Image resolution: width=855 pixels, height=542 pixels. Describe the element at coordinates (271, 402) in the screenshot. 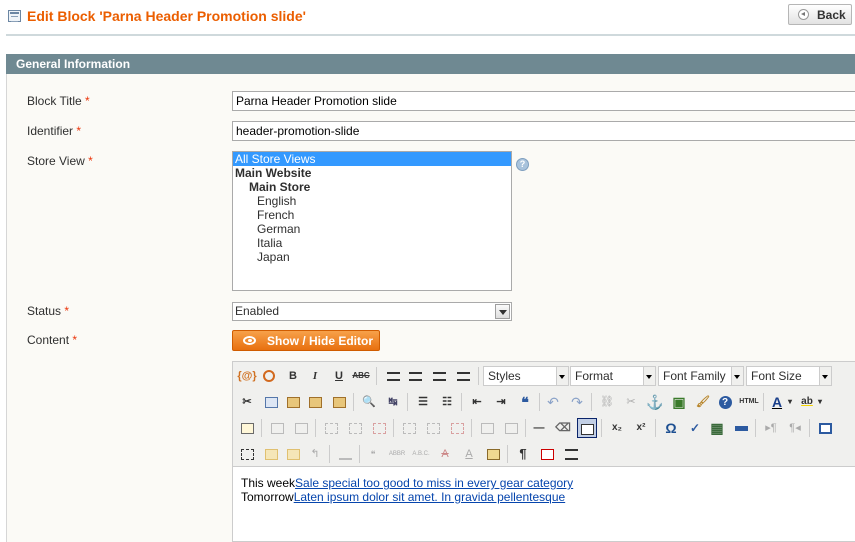

I see `copy-icon` at that location.